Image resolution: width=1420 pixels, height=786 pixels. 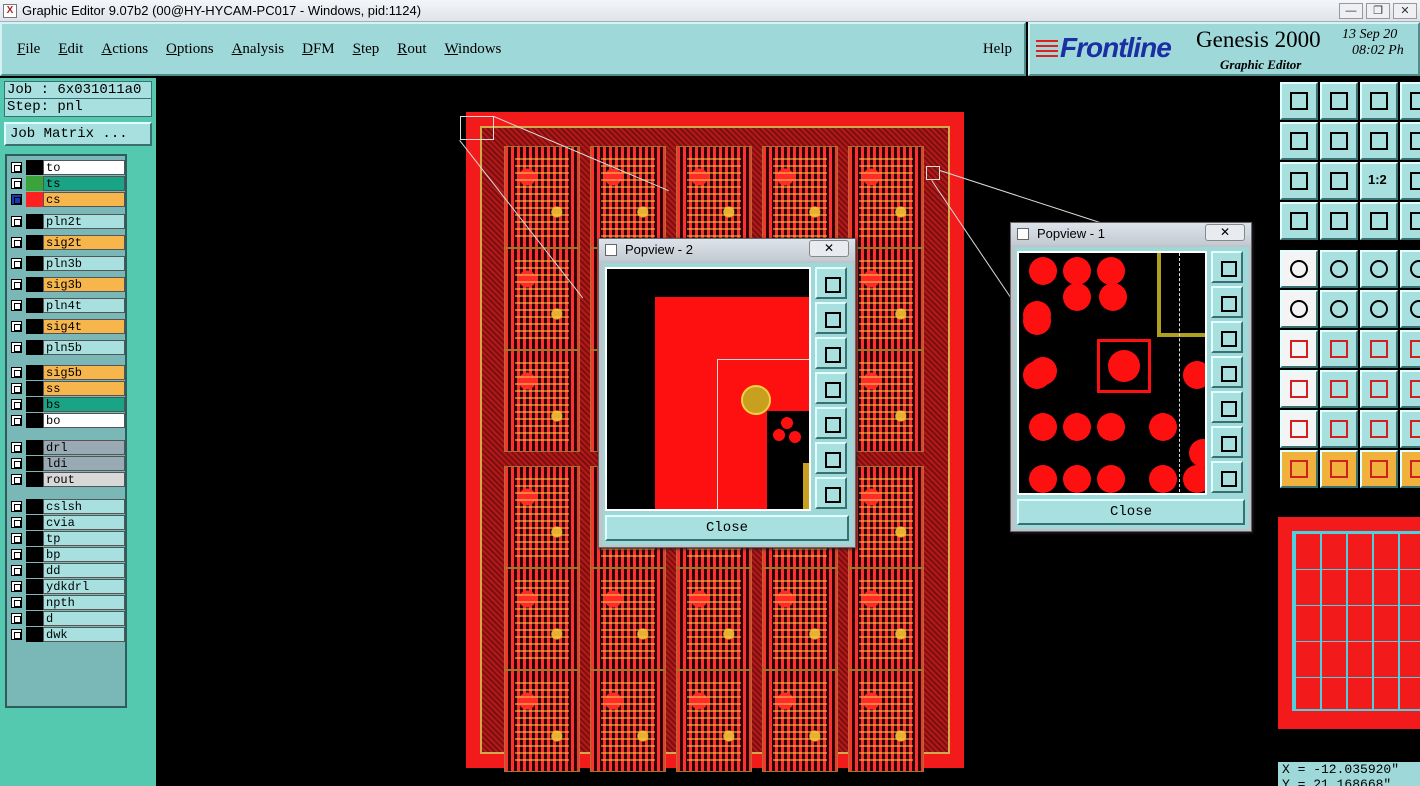 I want to click on layer-name: pln4t, so click(x=84, y=305).